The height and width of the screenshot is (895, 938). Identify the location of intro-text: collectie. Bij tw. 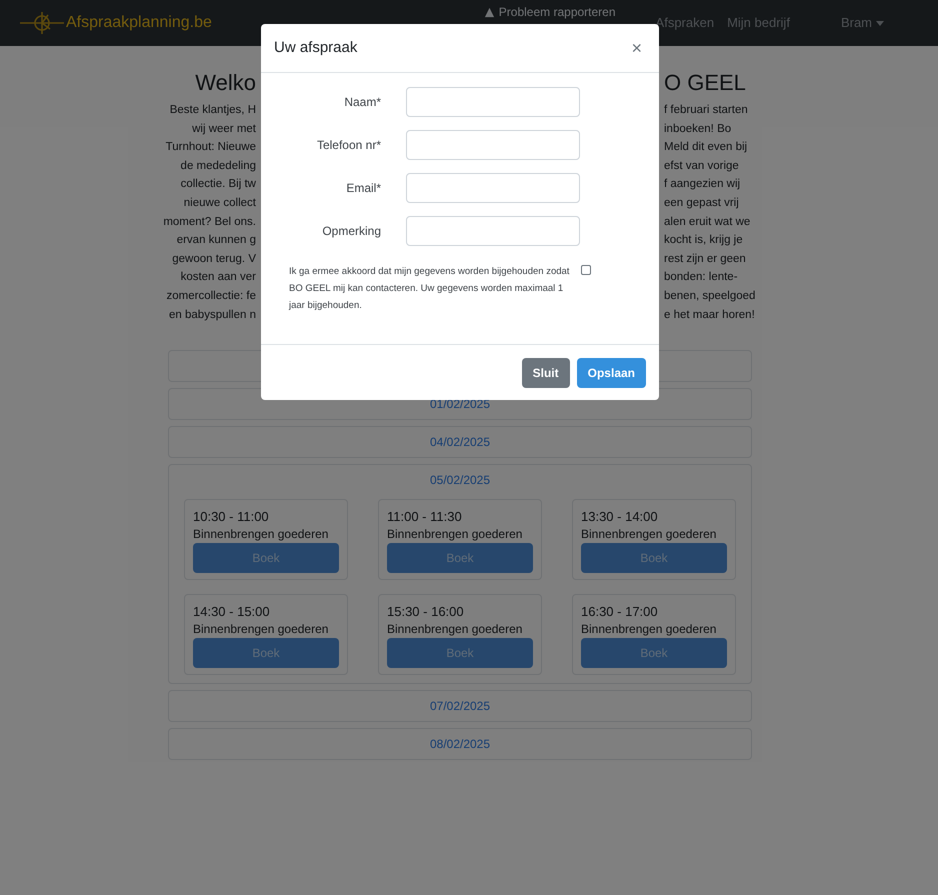
(218, 184).